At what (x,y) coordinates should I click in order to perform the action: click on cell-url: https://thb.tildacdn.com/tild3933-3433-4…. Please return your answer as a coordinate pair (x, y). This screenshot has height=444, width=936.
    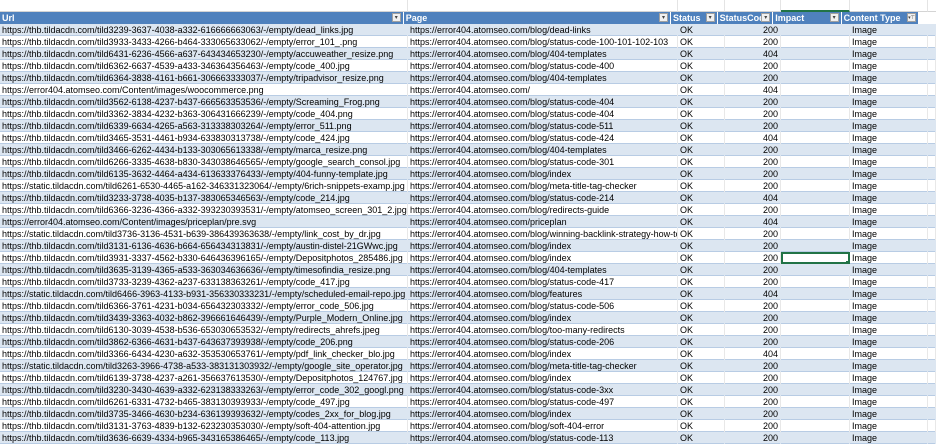
    Looking at the image, I should click on (204, 42).